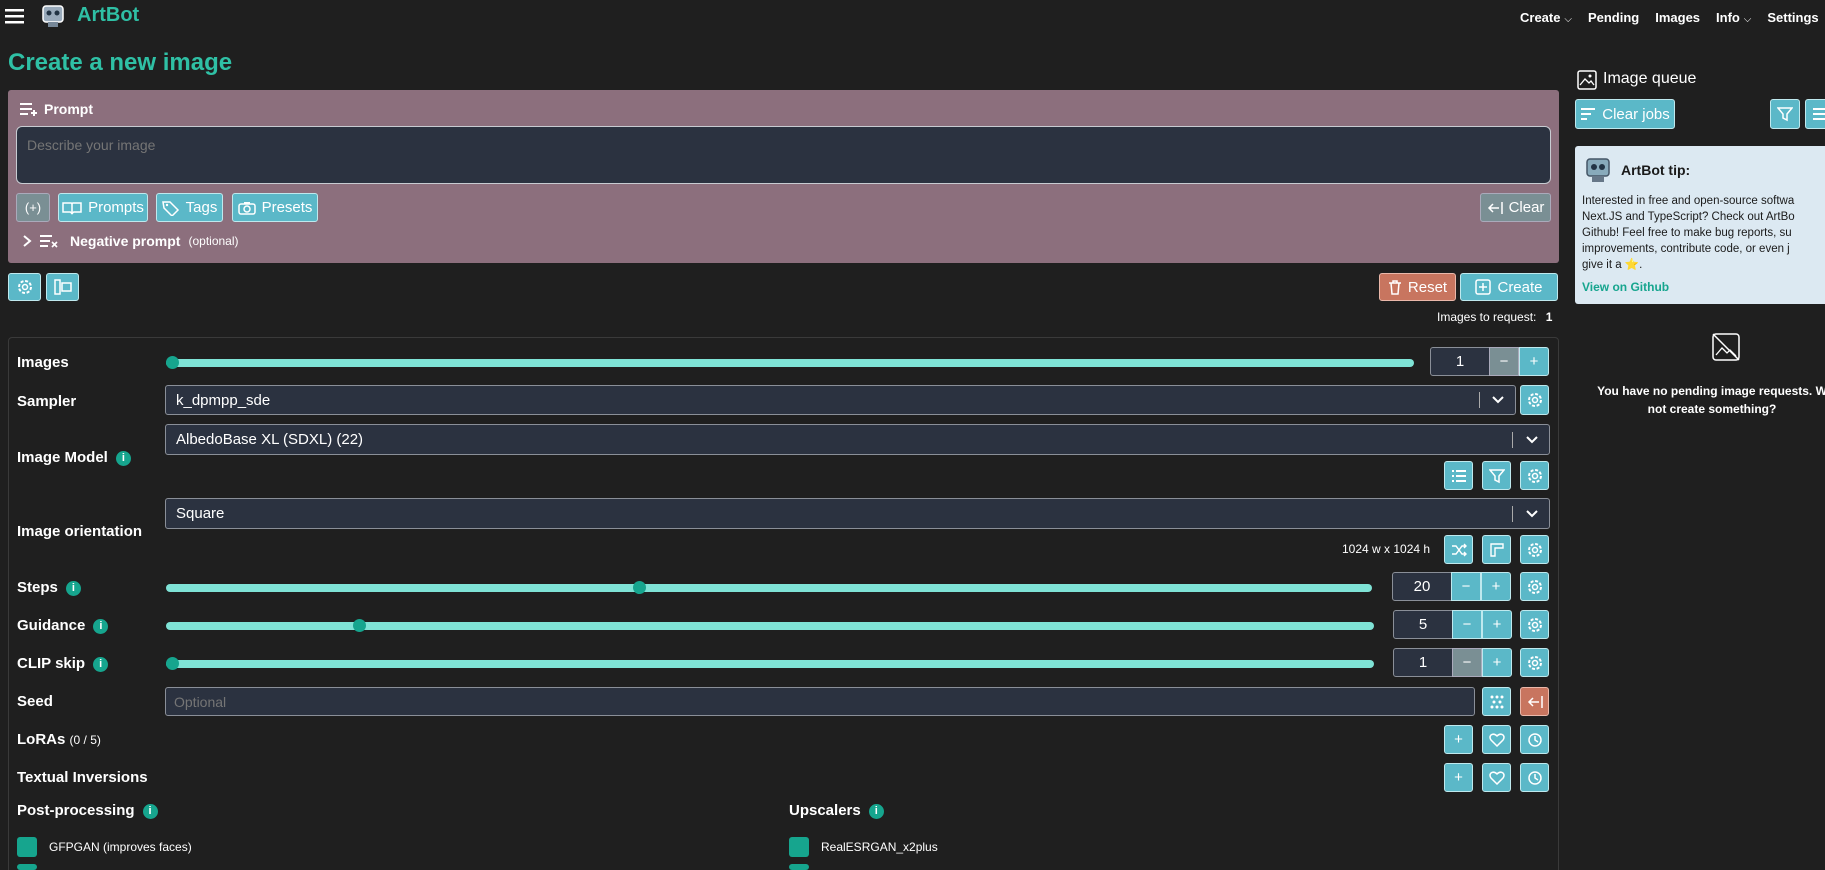 The image size is (1825, 870). What do you see at coordinates (1534, 586) in the screenshot?
I see `steps-settings-button` at bounding box center [1534, 586].